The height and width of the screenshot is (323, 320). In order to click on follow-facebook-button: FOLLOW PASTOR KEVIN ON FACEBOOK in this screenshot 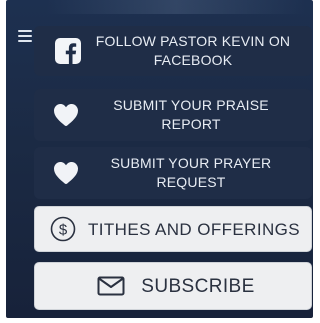, I will do `click(173, 51)`.